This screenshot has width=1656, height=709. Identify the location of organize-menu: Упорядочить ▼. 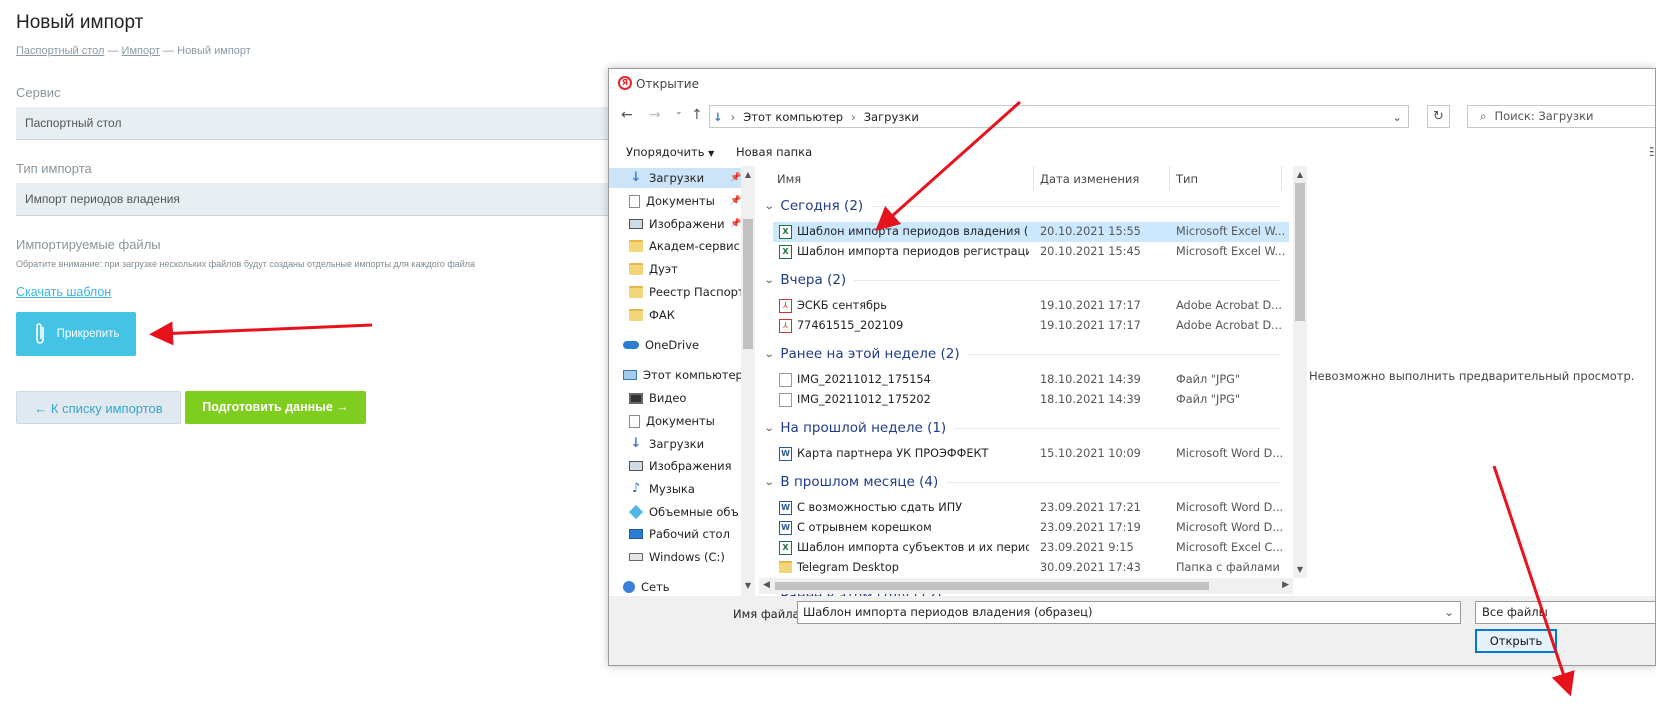
(670, 152).